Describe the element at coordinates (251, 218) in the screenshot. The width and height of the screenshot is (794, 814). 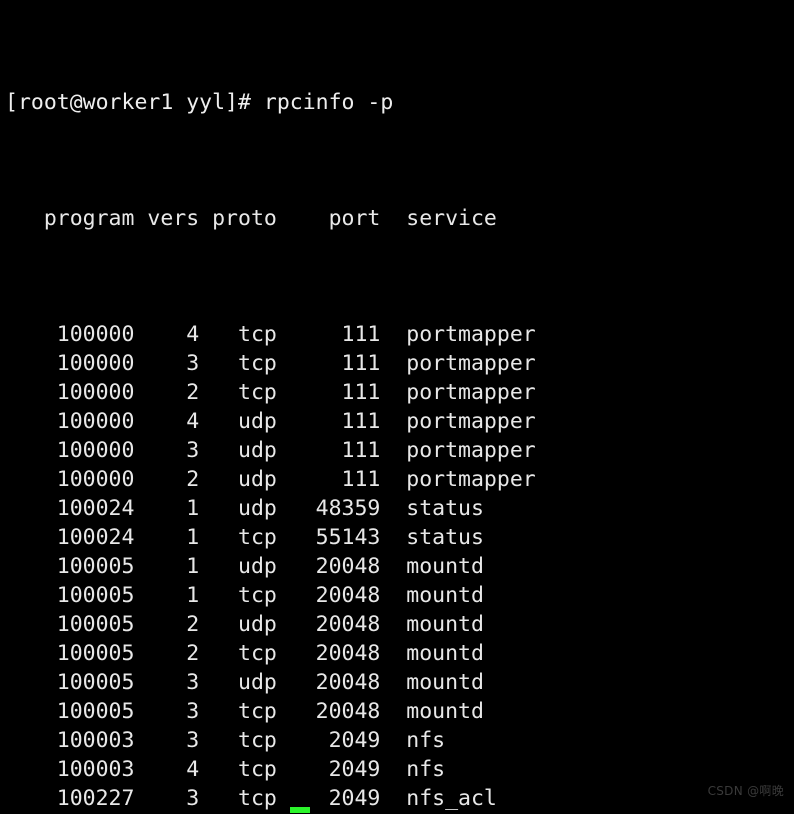
I see `table-header-row: program vers proto port service` at that location.